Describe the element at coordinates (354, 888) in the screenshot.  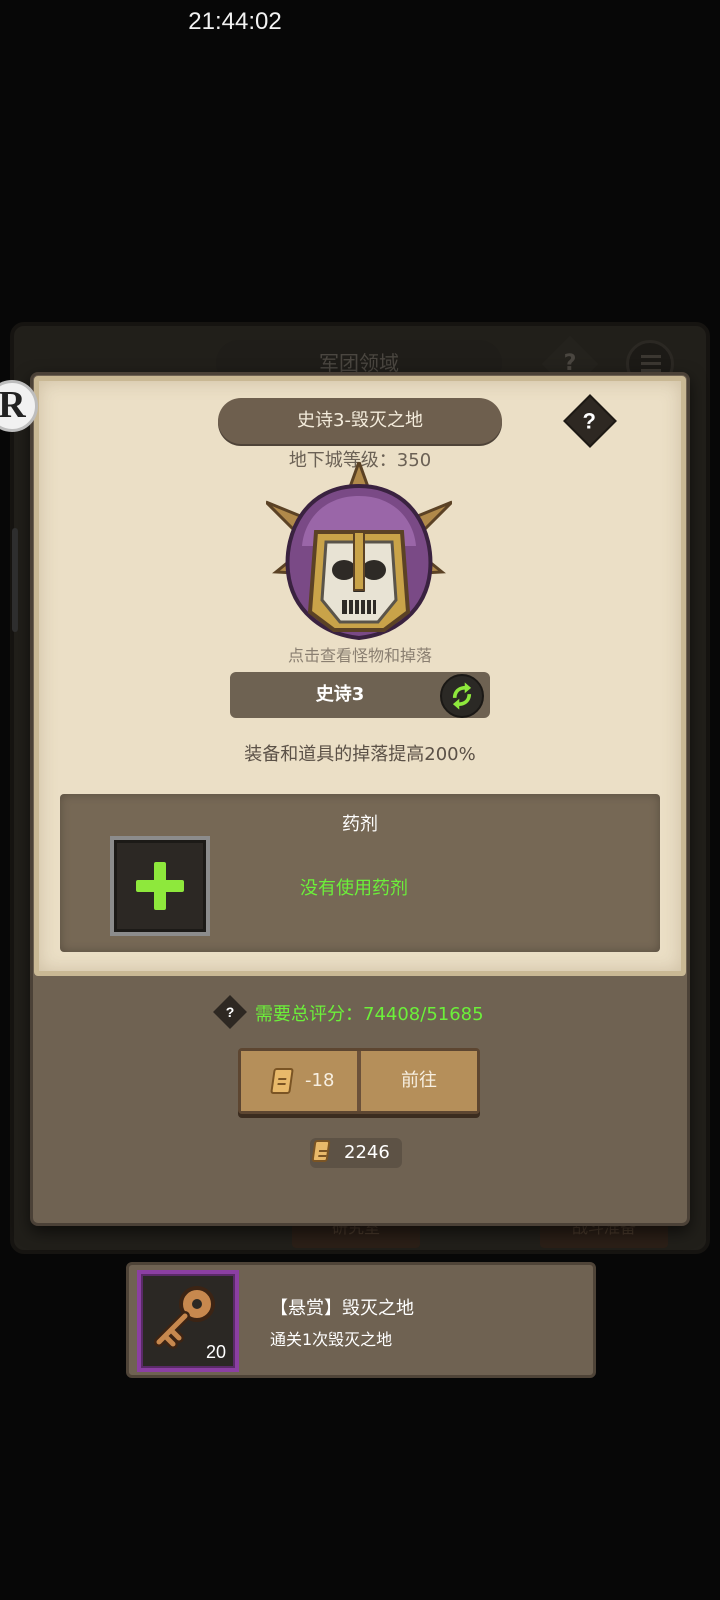
I see `potion-empty-text: 没有使用药剂` at that location.